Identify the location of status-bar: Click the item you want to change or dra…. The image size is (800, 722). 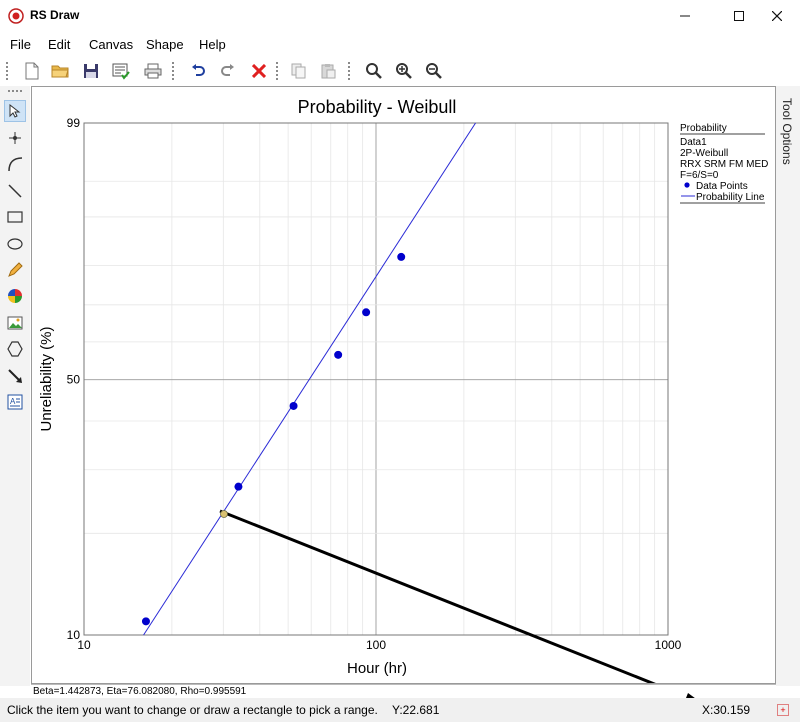
(400, 710).